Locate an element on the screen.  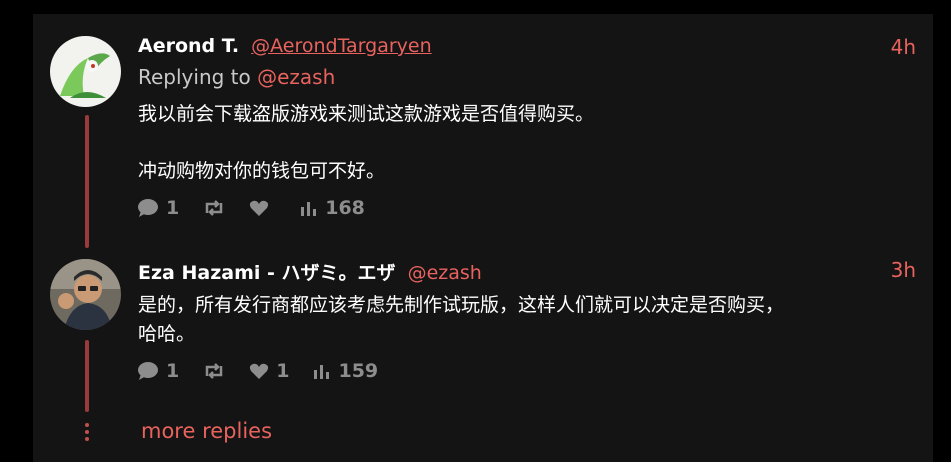
tweet-text: 冲动购物对你的钱包可不好。 is located at coordinates (261, 171).